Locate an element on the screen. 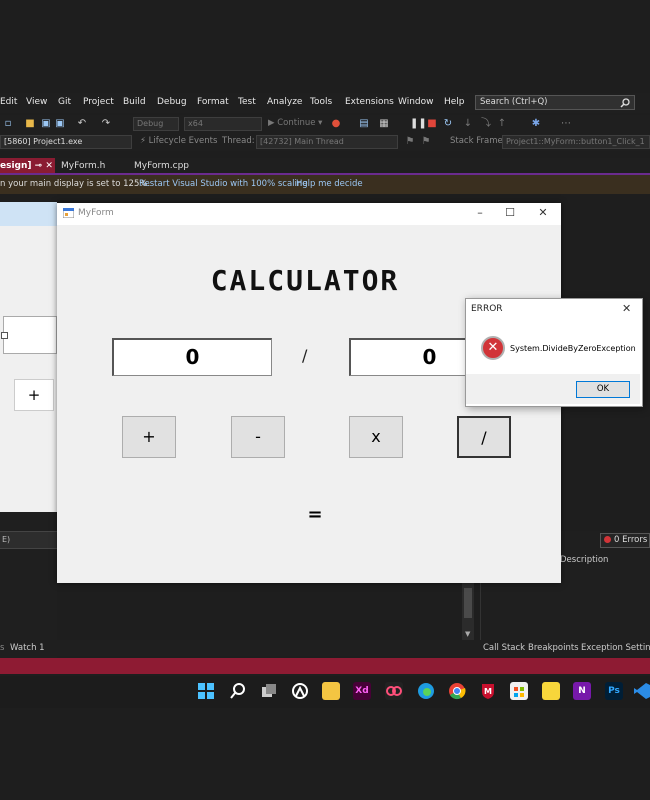 The width and height of the screenshot is (650, 800). menu-build: Build is located at coordinates (134, 102).